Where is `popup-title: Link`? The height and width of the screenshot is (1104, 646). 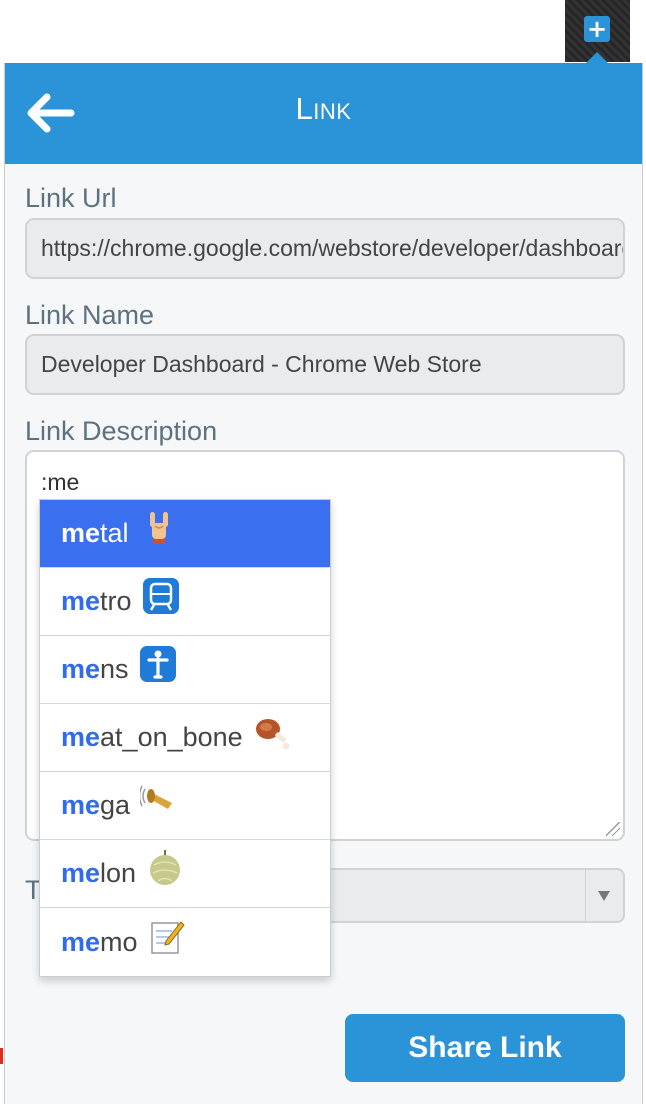
popup-title: Link is located at coordinates (323, 108).